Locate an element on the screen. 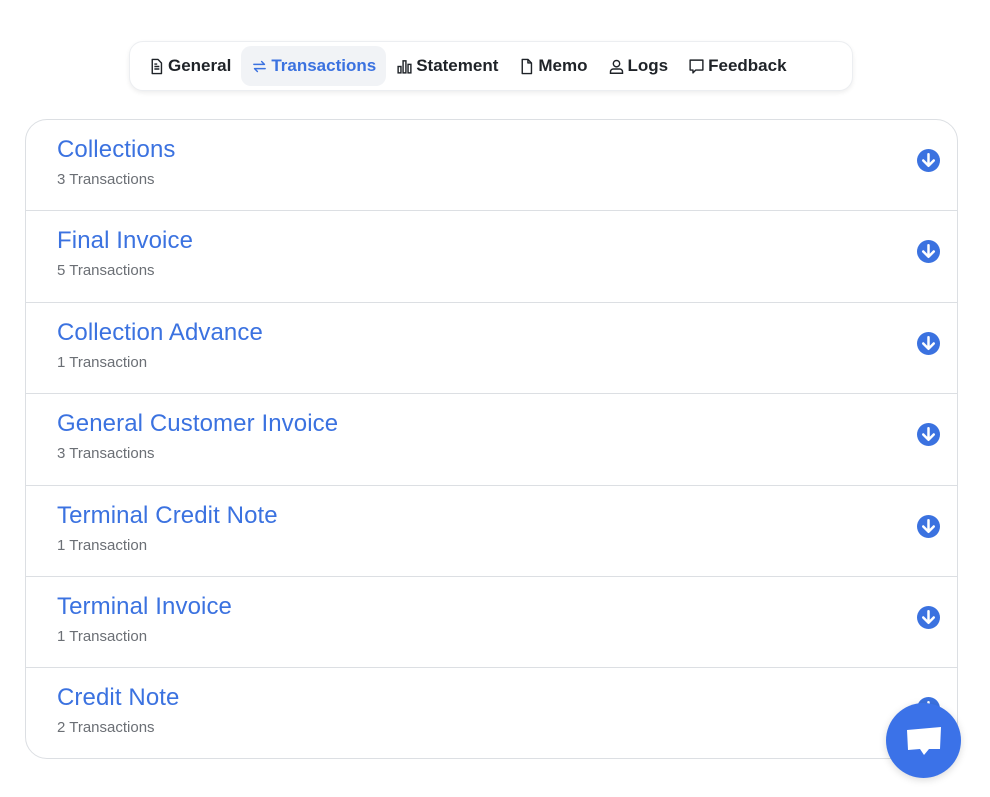 The width and height of the screenshot is (990, 797). tab-logs: Logs is located at coordinates (638, 66).